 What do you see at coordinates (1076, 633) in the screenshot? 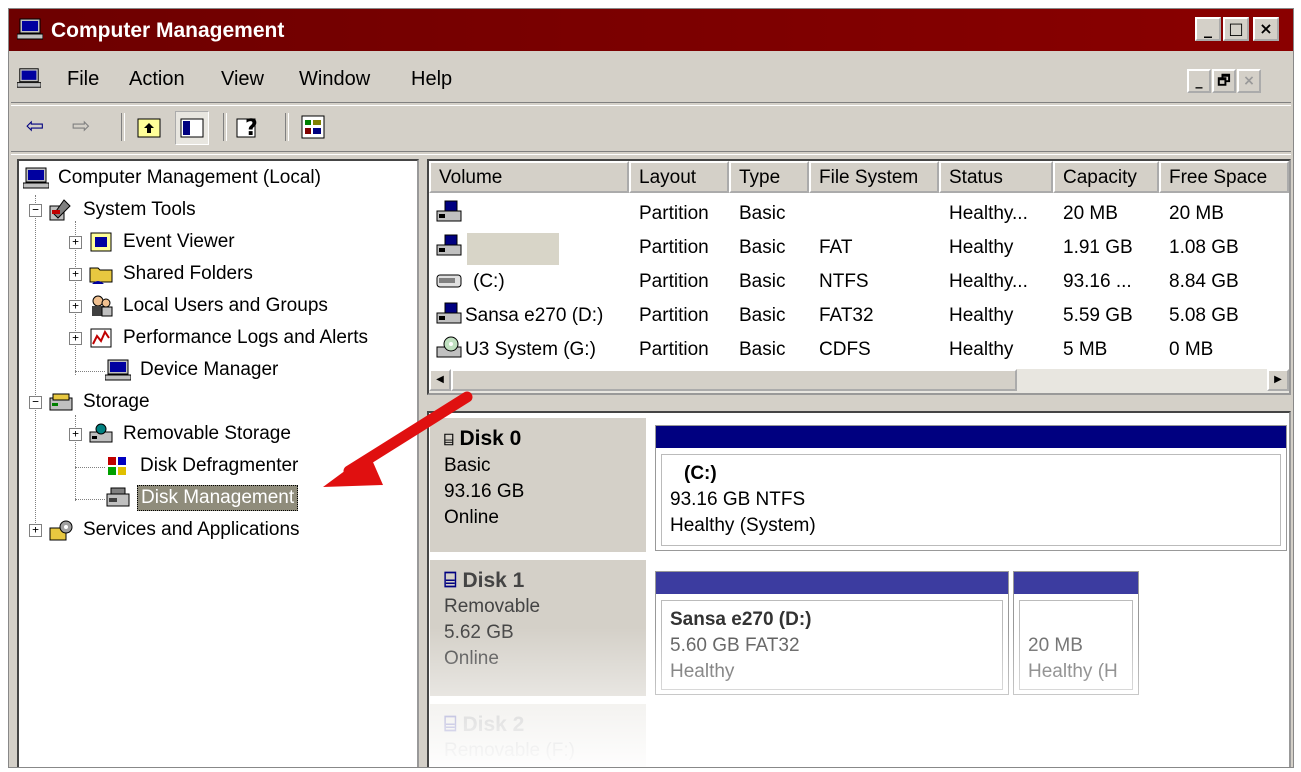
I see `partition-20mb: 20 MB Healthy (H` at bounding box center [1076, 633].